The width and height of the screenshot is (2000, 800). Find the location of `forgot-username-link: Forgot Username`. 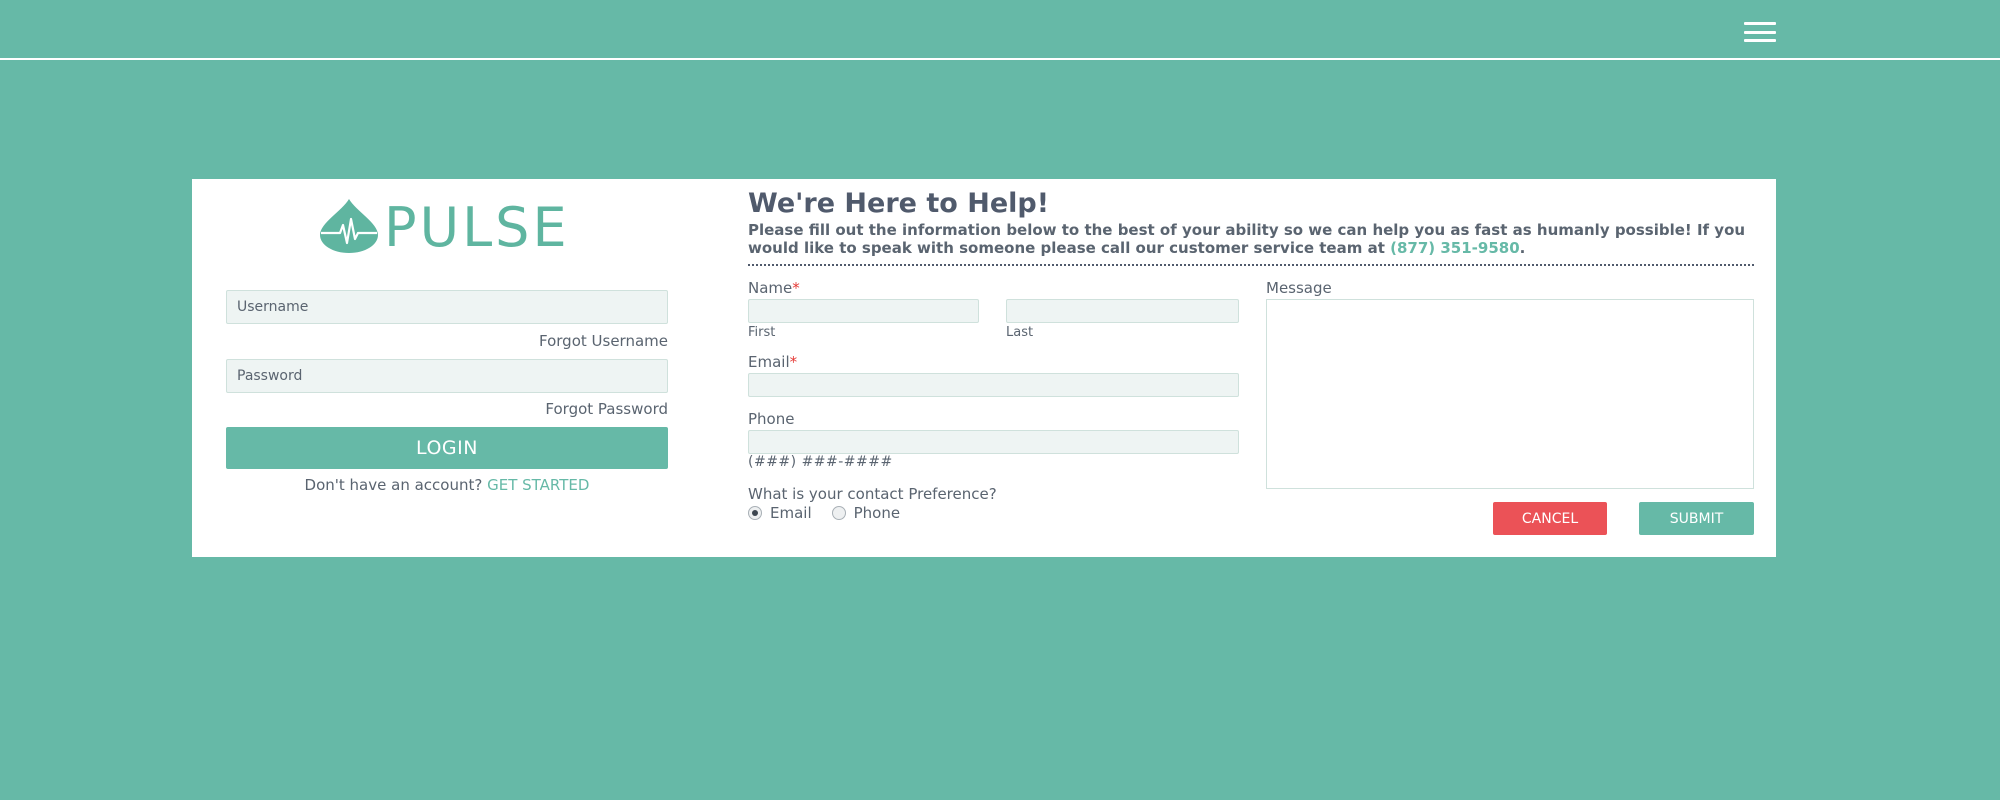

forgot-username-link: Forgot Username is located at coordinates (603, 341).